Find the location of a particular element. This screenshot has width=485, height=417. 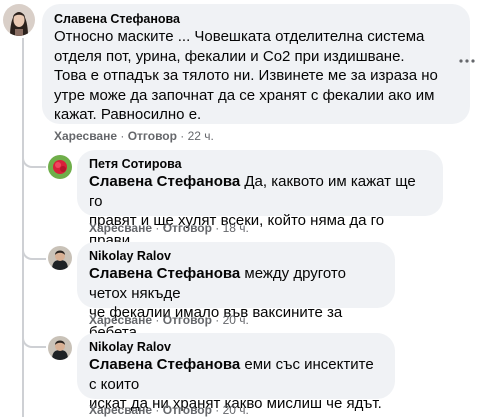

timestamp: 18 ч. is located at coordinates (236, 228).